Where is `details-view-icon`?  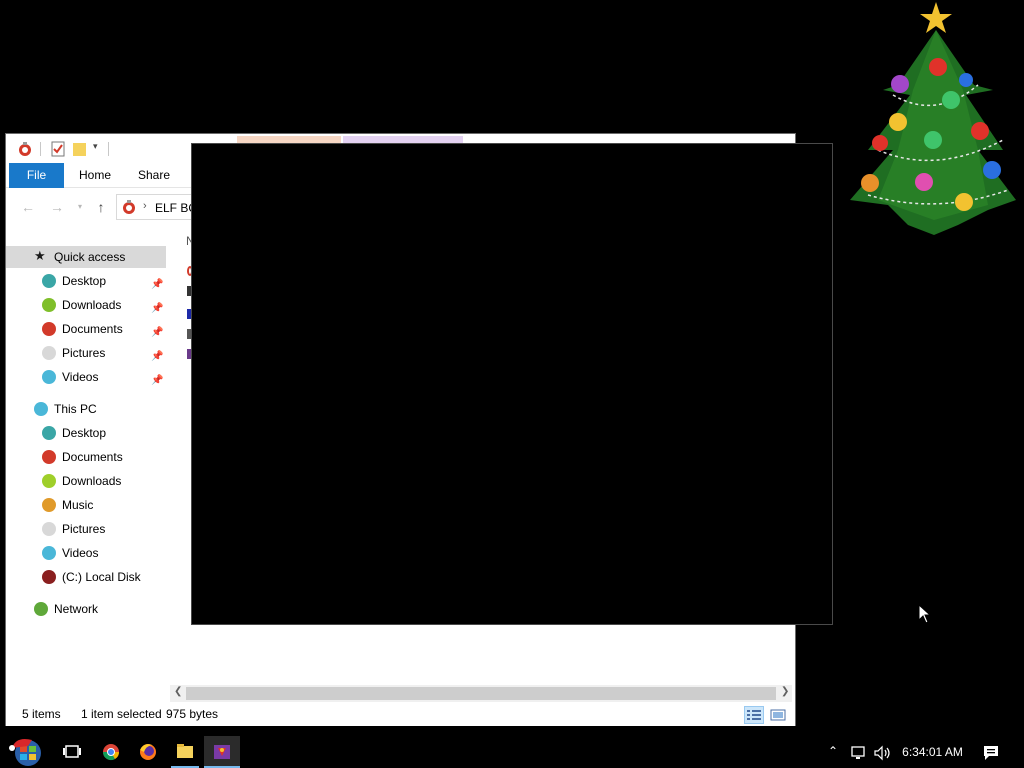 details-view-icon is located at coordinates (754, 715).